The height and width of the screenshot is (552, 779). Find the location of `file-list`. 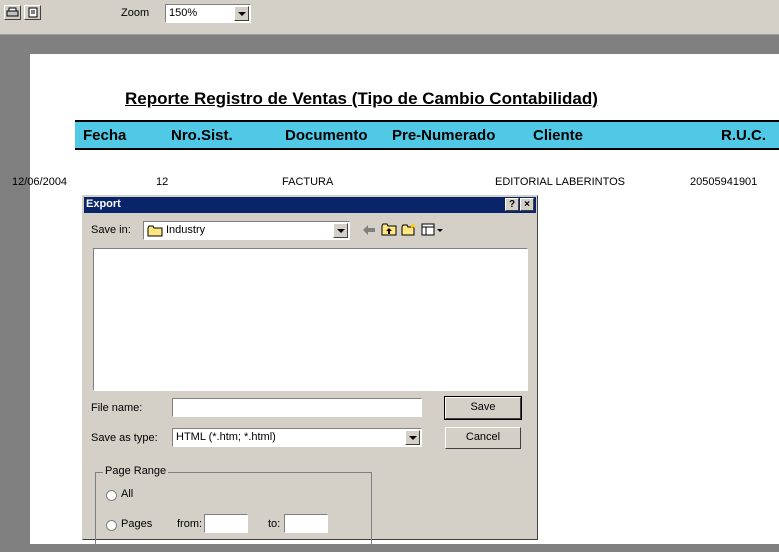

file-list is located at coordinates (310, 319).